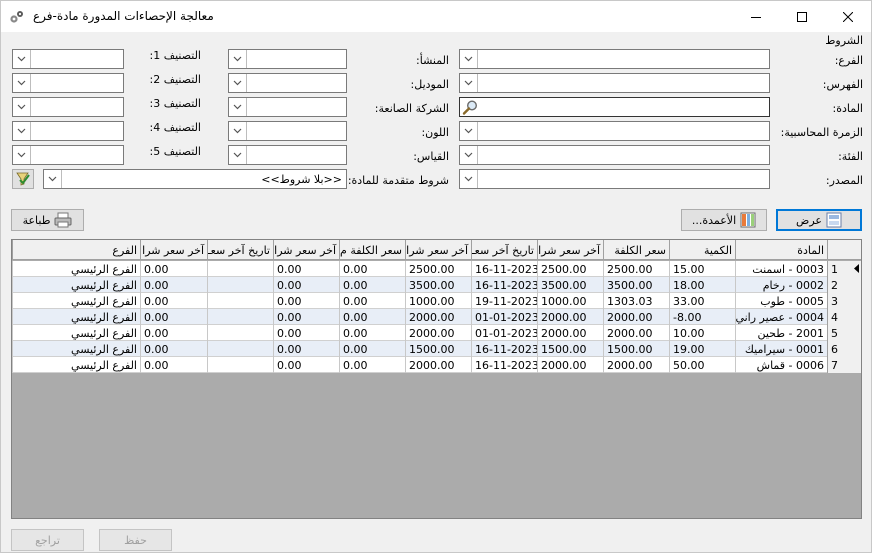 Image resolution: width=872 pixels, height=553 pixels. I want to click on column-header: الفرع, so click(76, 250).